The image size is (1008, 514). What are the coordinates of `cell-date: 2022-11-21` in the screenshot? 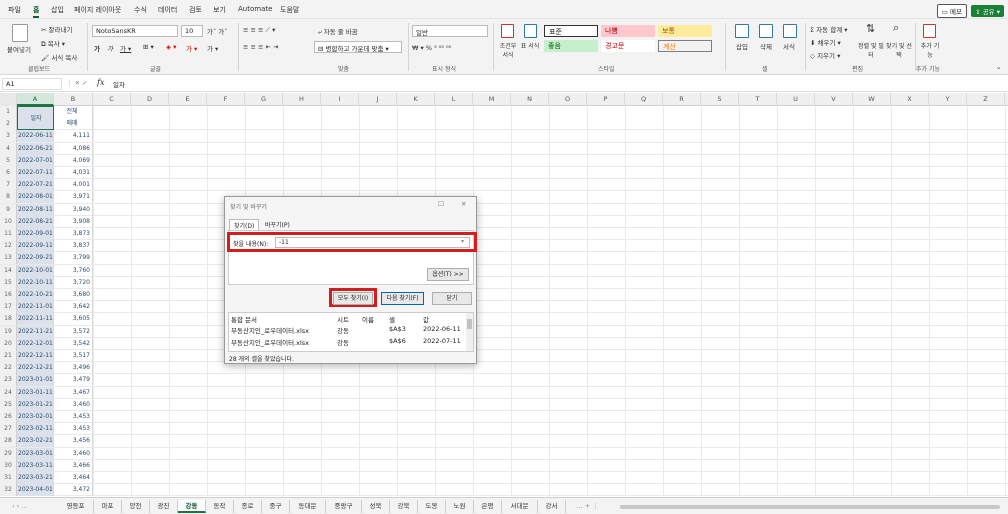 It's located at (35, 331).